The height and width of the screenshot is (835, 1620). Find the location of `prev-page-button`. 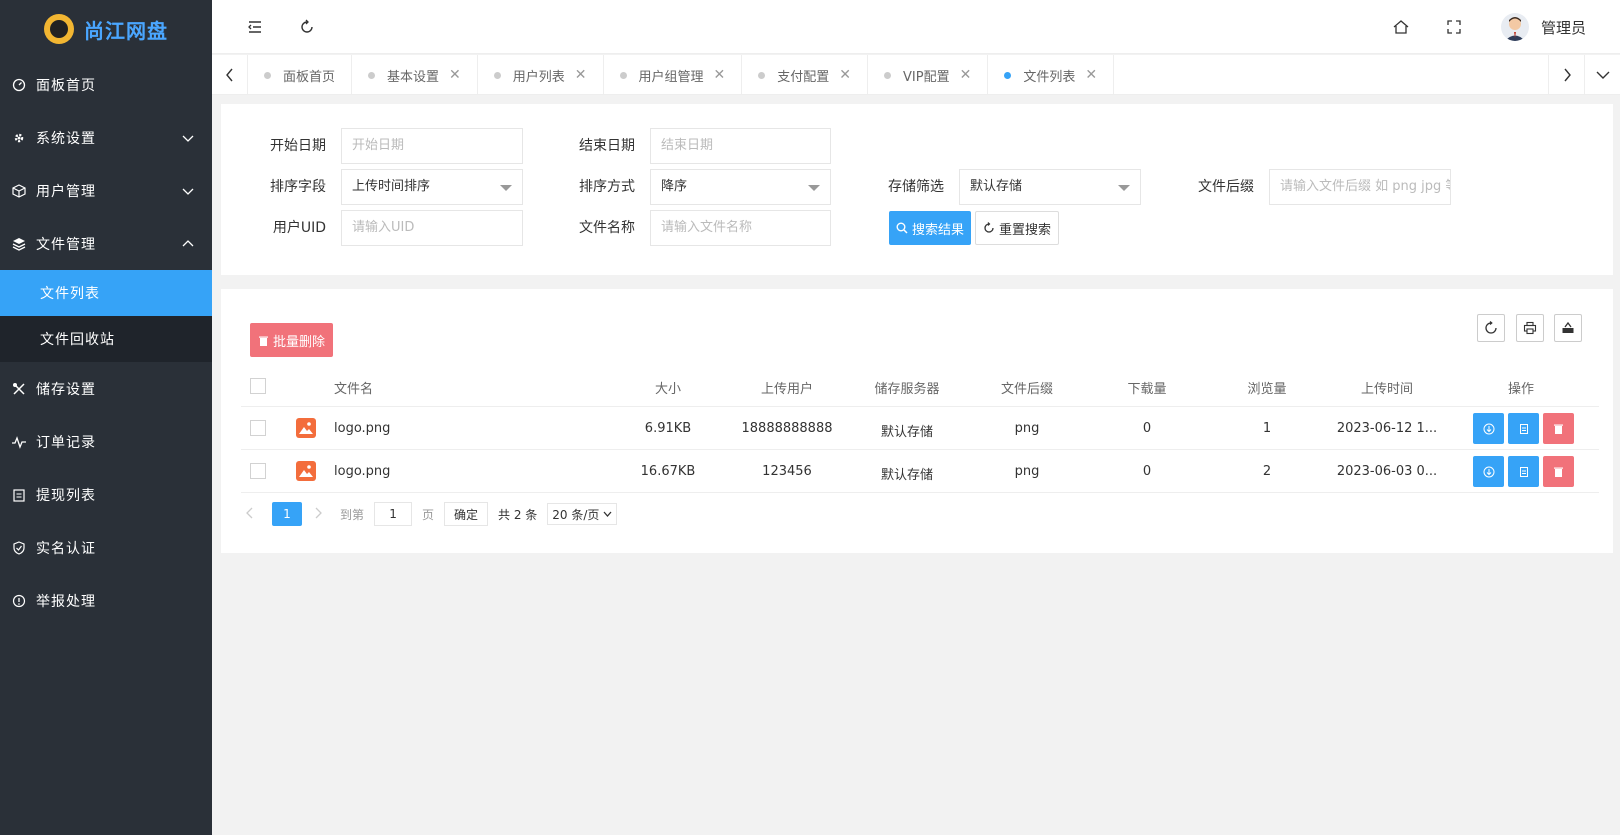

prev-page-button is located at coordinates (256, 514).